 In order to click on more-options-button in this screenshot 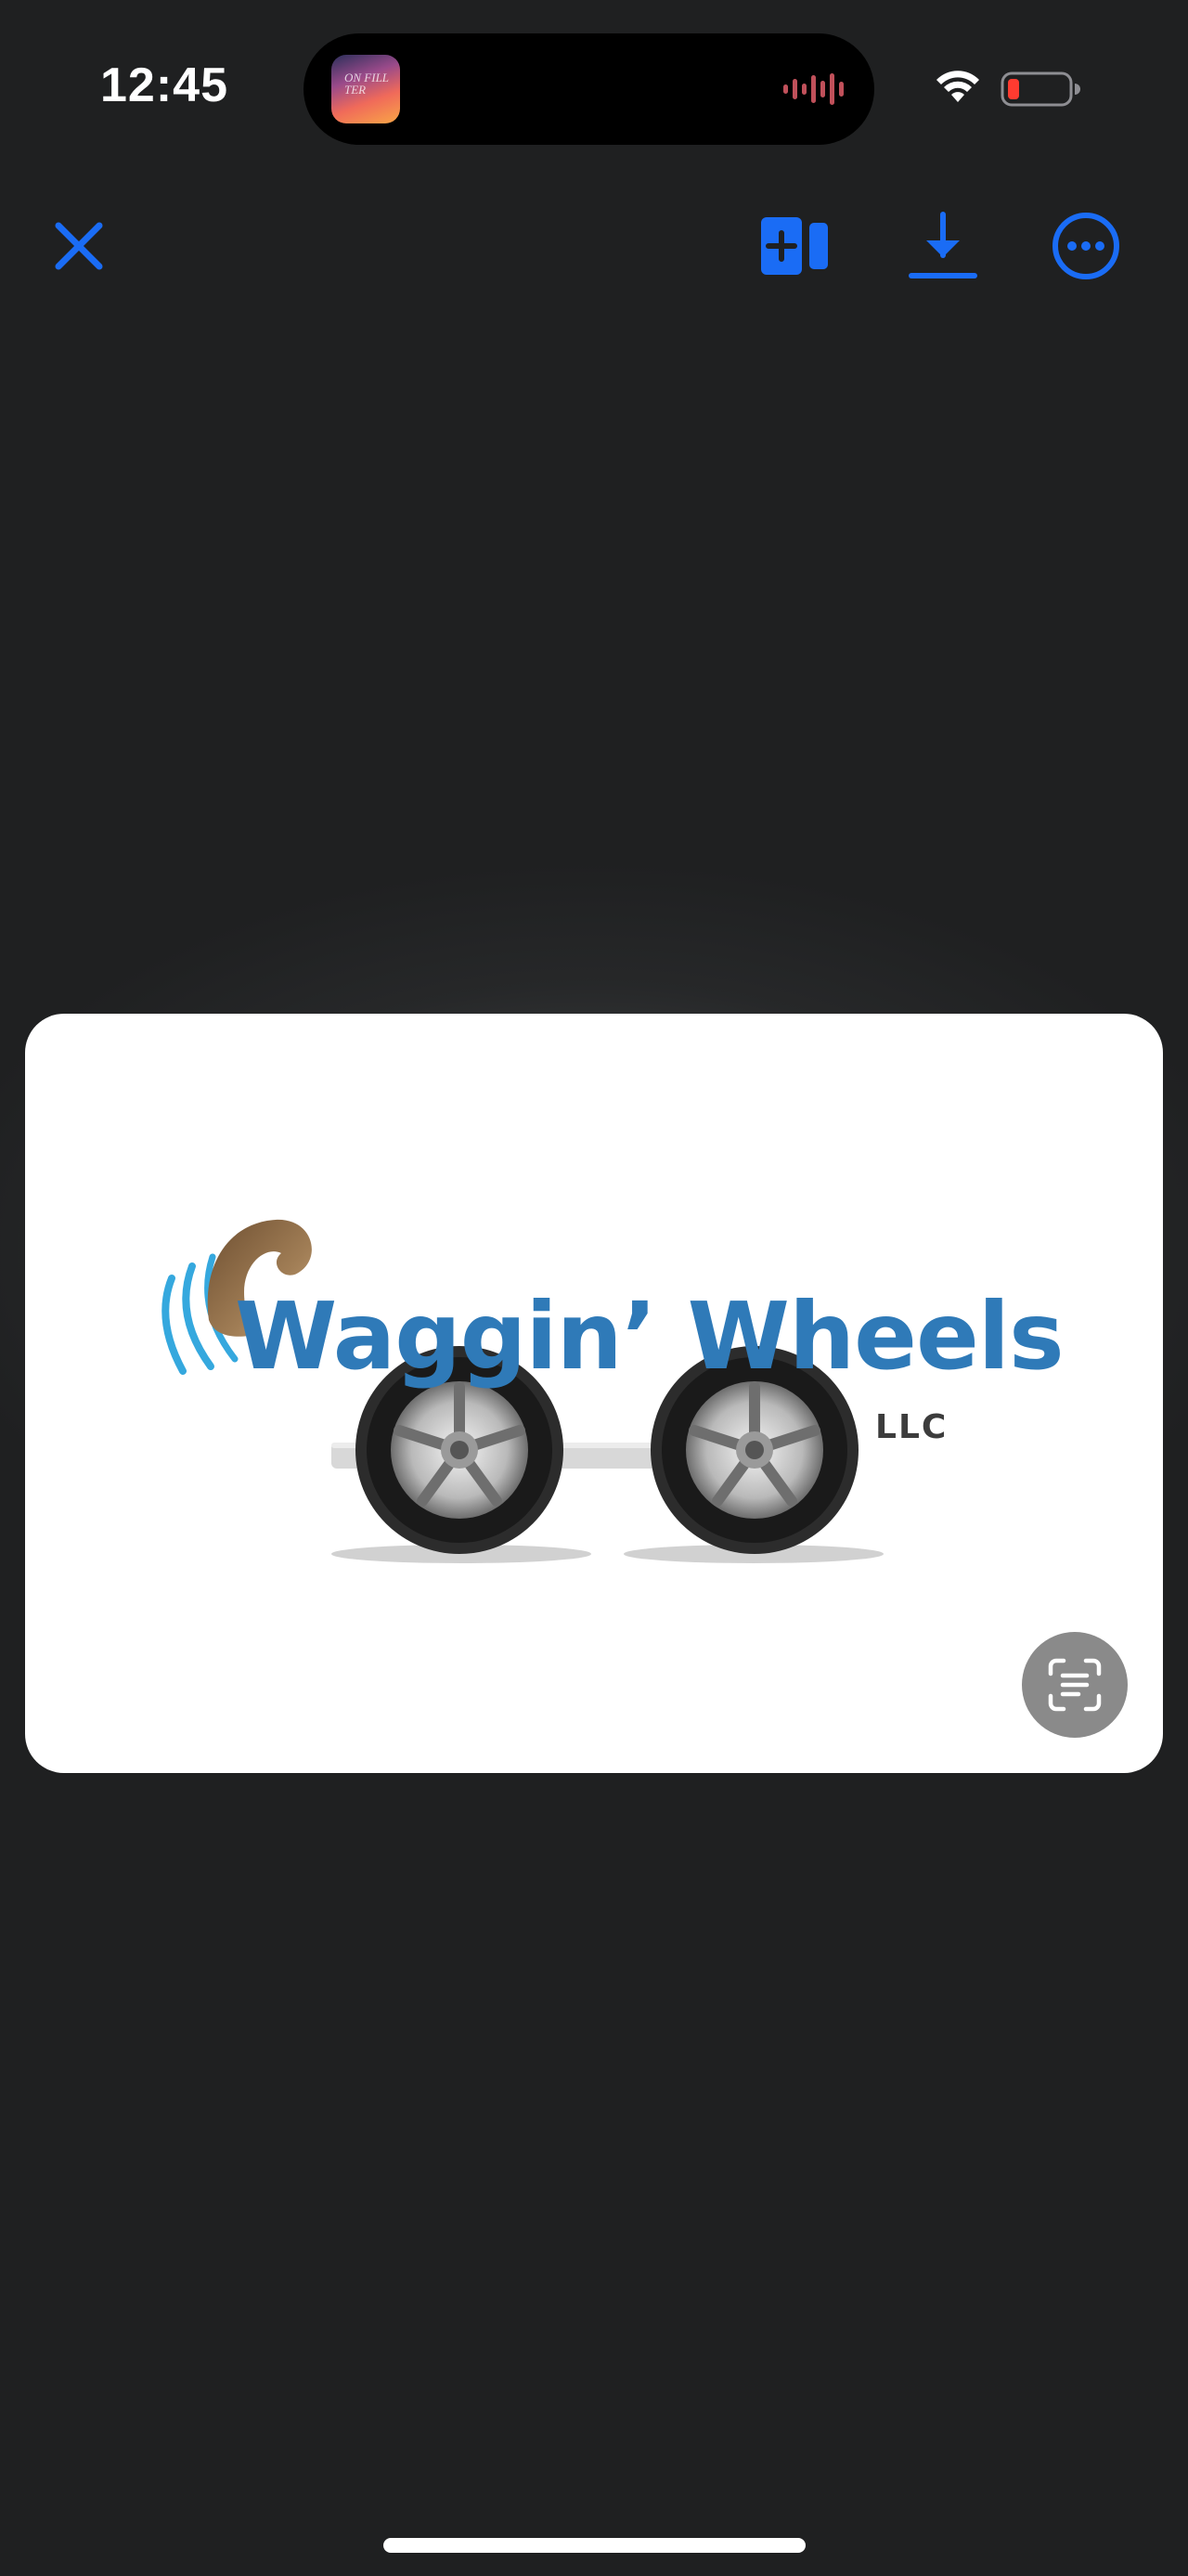, I will do `click(1086, 246)`.